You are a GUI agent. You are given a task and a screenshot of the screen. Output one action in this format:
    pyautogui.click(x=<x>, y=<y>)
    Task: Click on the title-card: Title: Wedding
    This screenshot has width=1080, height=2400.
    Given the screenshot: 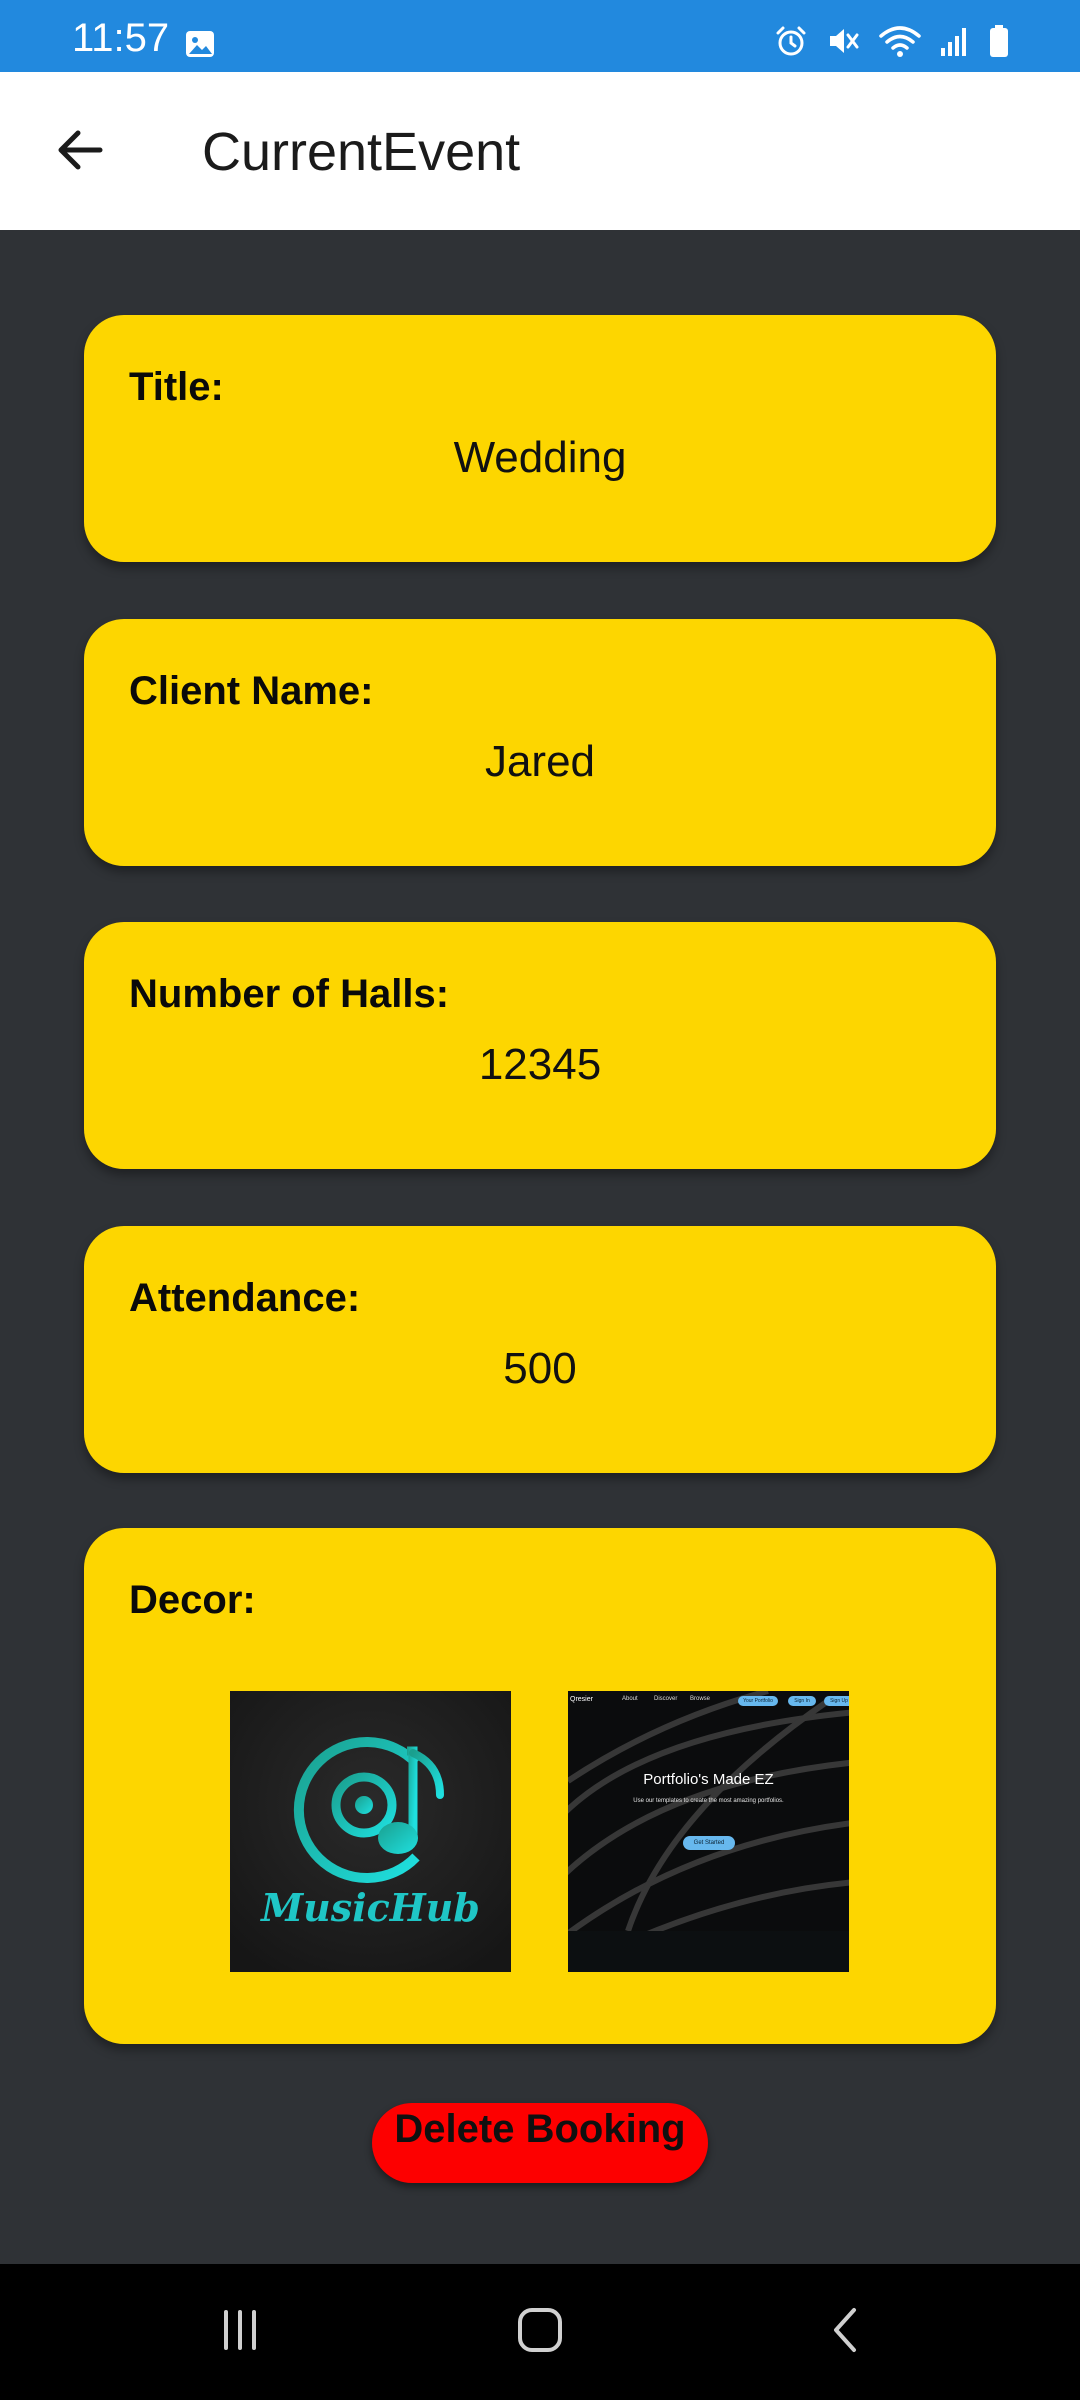 What is the action you would take?
    pyautogui.click(x=540, y=438)
    